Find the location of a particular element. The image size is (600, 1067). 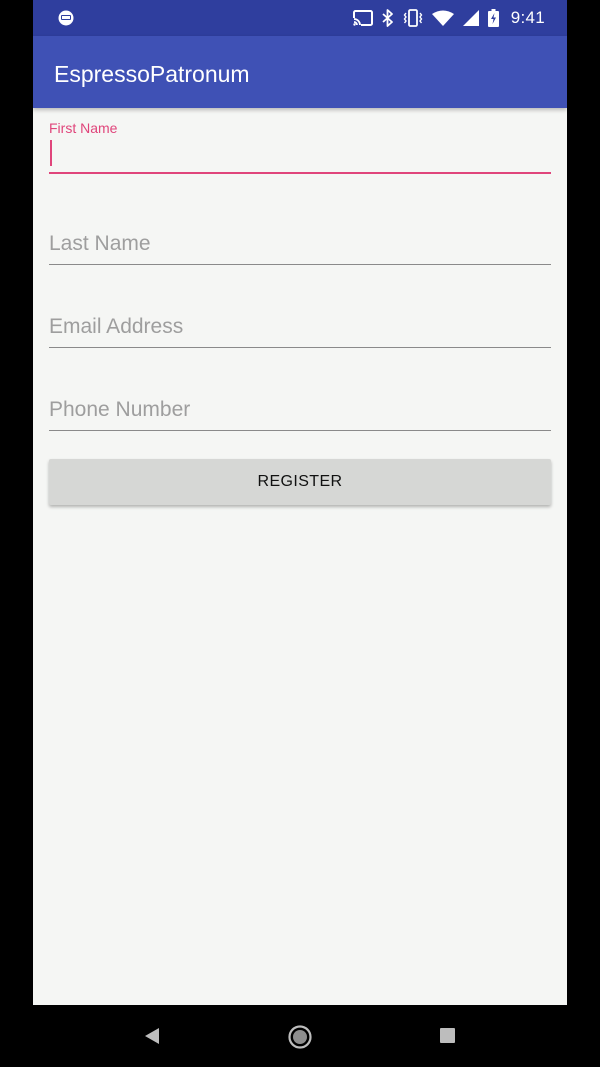

phone-input: Phone Number is located at coordinates (300, 414).